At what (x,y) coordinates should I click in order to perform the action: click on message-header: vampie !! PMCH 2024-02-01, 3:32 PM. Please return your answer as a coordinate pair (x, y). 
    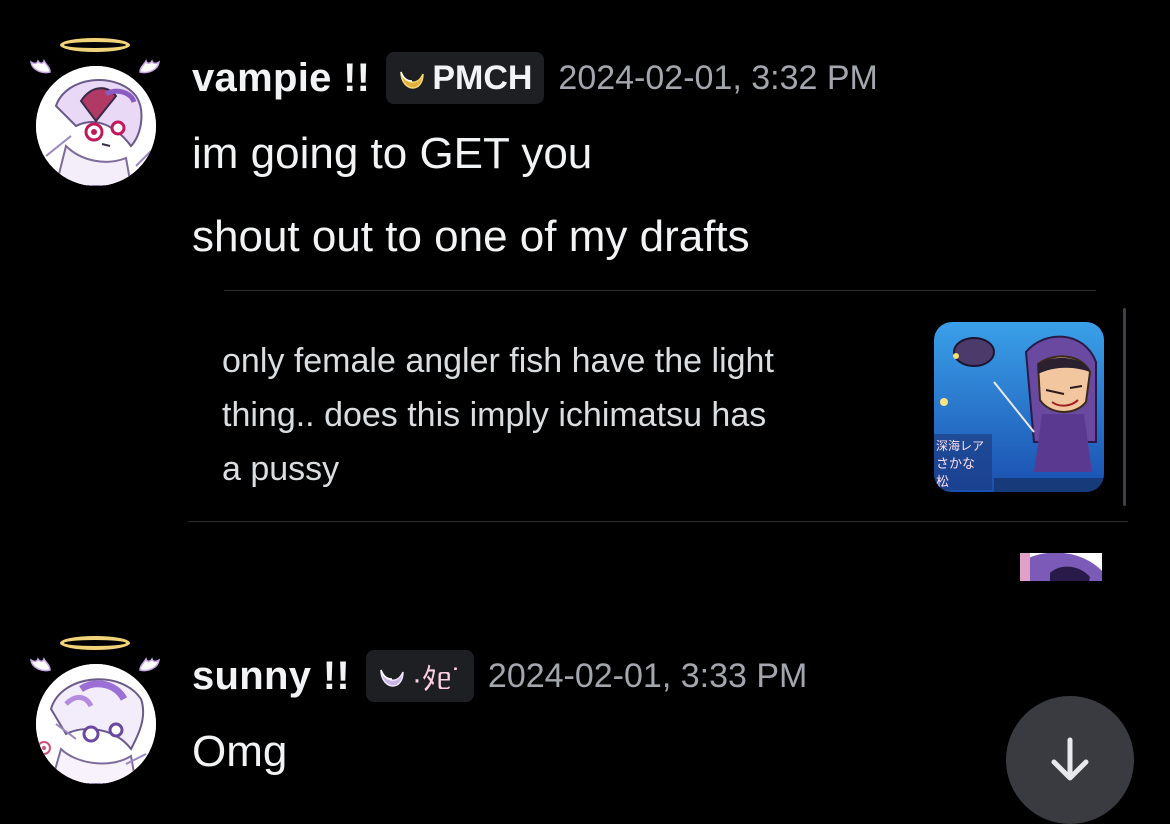
    Looking at the image, I should click on (535, 78).